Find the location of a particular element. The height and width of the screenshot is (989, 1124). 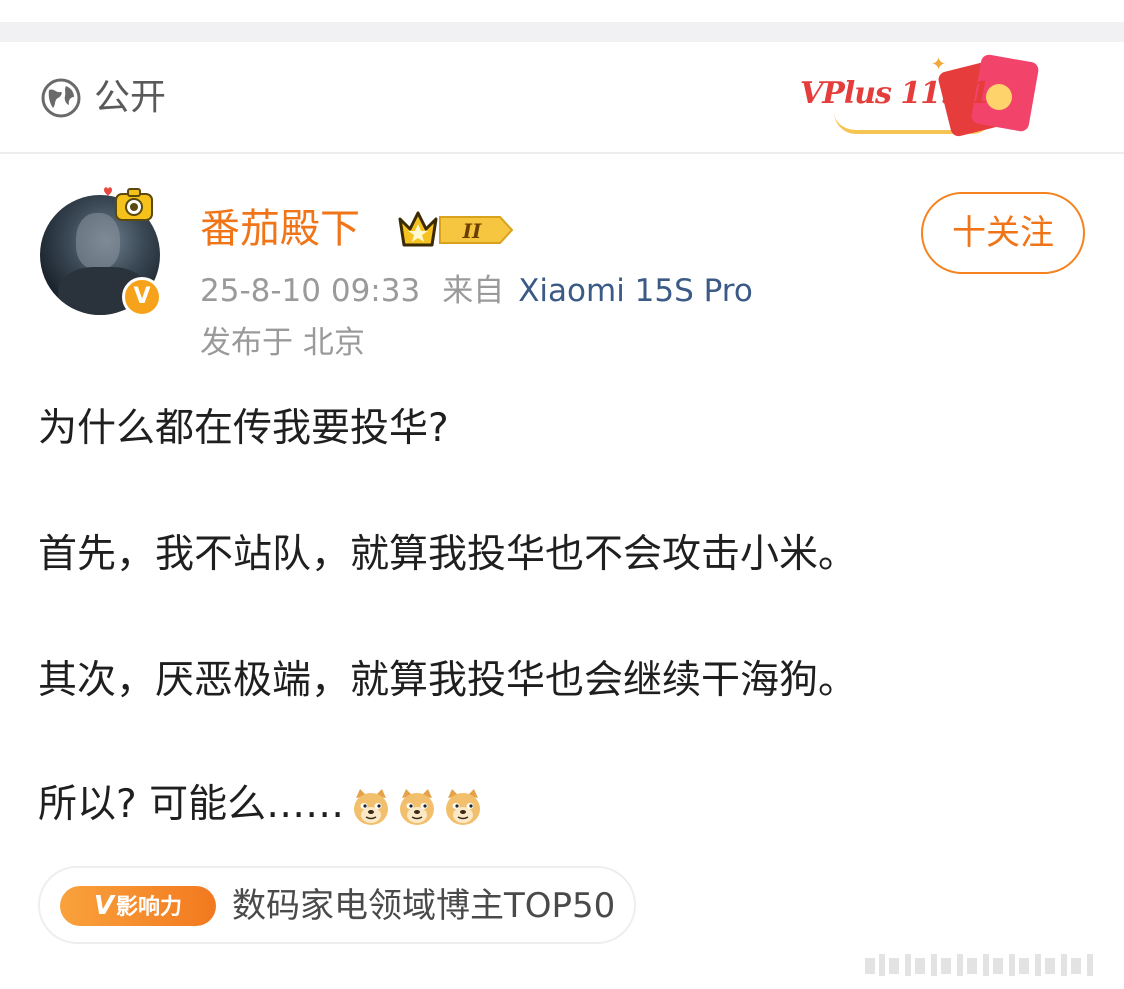

coin-icon is located at coordinates (999, 97).